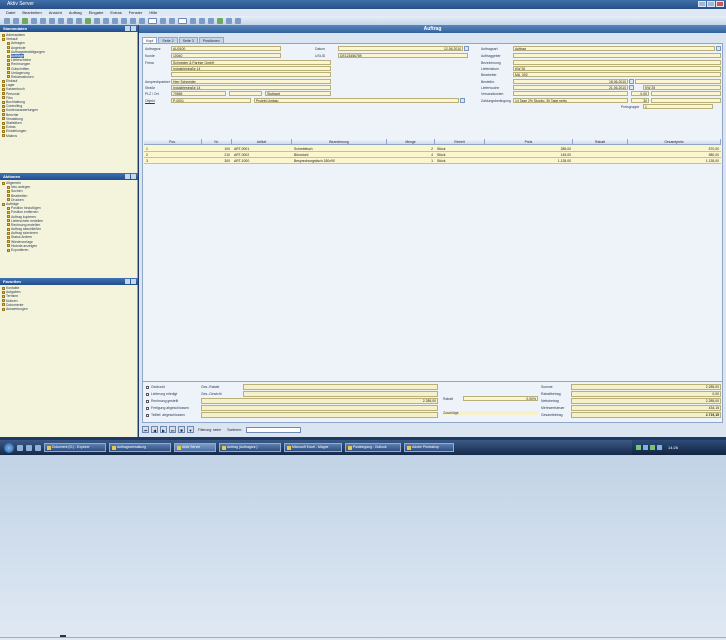 The image size is (726, 640). Describe the element at coordinates (226, 48) in the screenshot. I see `order-number-field: AU0100` at that location.